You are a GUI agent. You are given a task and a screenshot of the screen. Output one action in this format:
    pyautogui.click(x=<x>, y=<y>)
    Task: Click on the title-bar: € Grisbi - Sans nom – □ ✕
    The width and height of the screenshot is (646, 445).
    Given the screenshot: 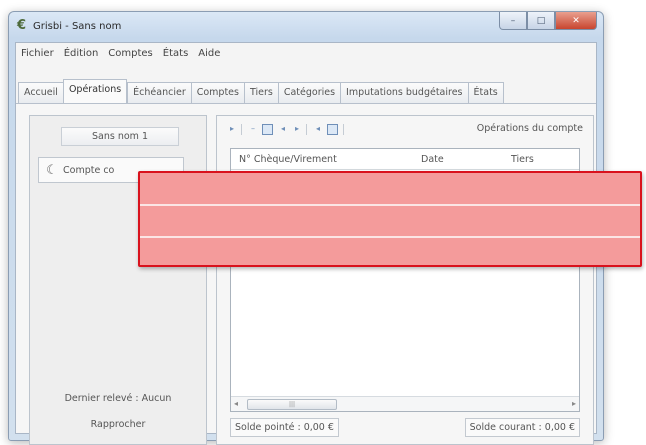 What is the action you would take?
    pyautogui.click(x=306, y=26)
    